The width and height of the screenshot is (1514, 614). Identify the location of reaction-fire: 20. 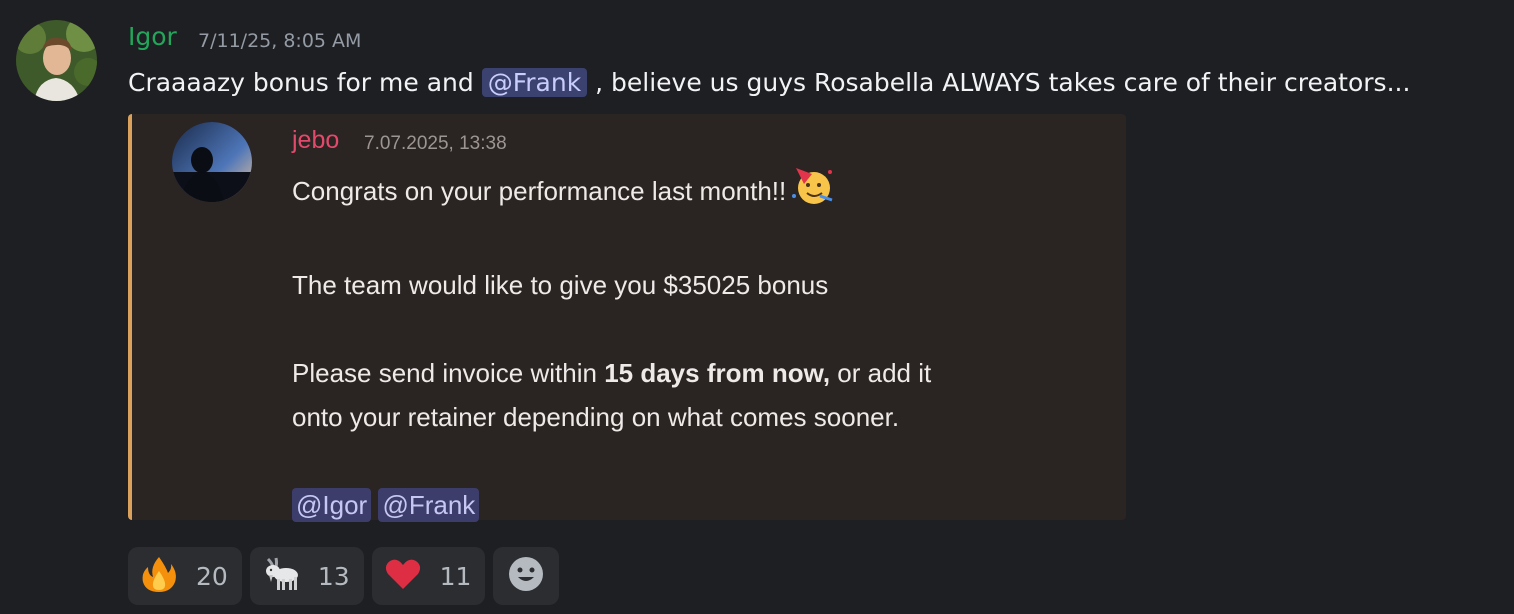
(185, 576).